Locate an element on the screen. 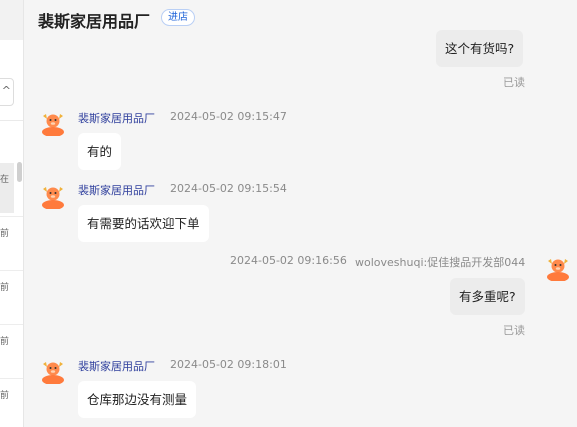 This screenshot has height=427, width=577. shop-name: 裴斯家居用品厂 is located at coordinates (94, 20).